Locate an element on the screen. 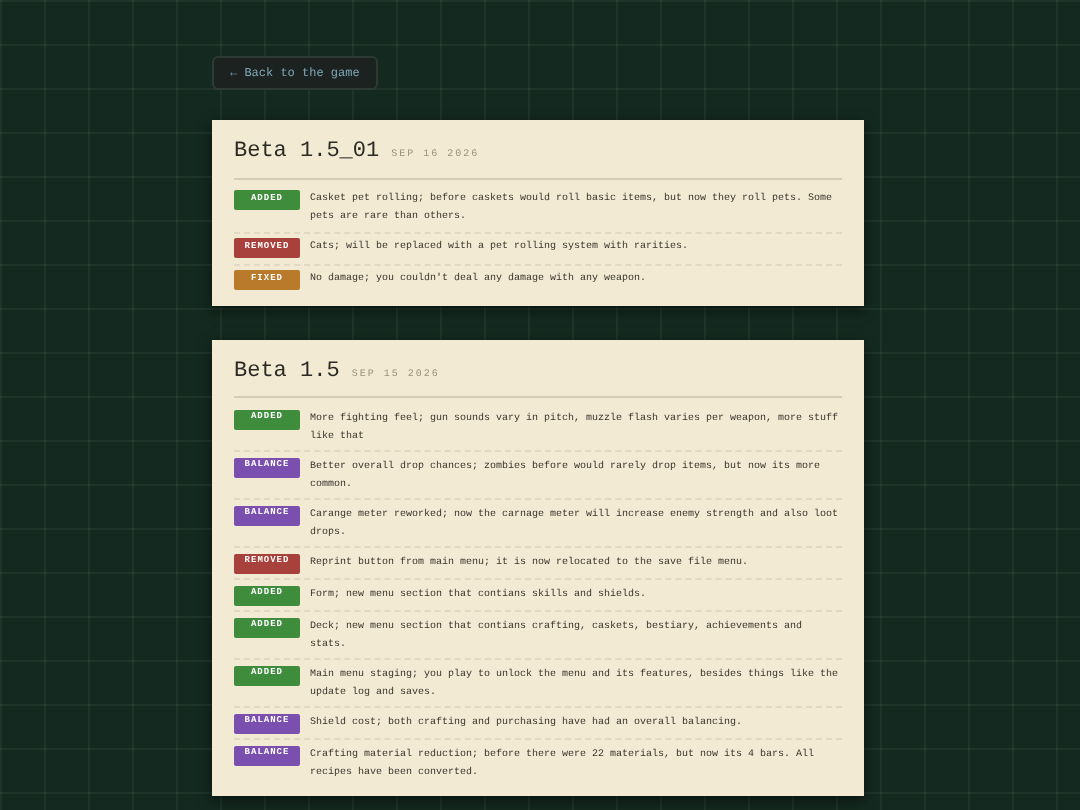  release-title: Beta 1.5 is located at coordinates (287, 372).